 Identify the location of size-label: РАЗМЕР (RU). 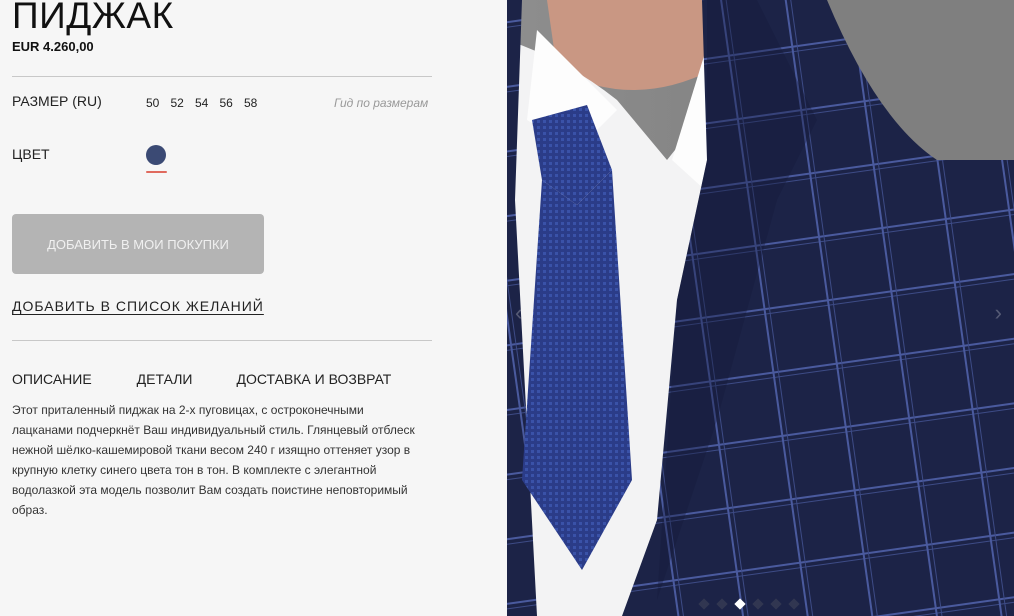
(57, 101).